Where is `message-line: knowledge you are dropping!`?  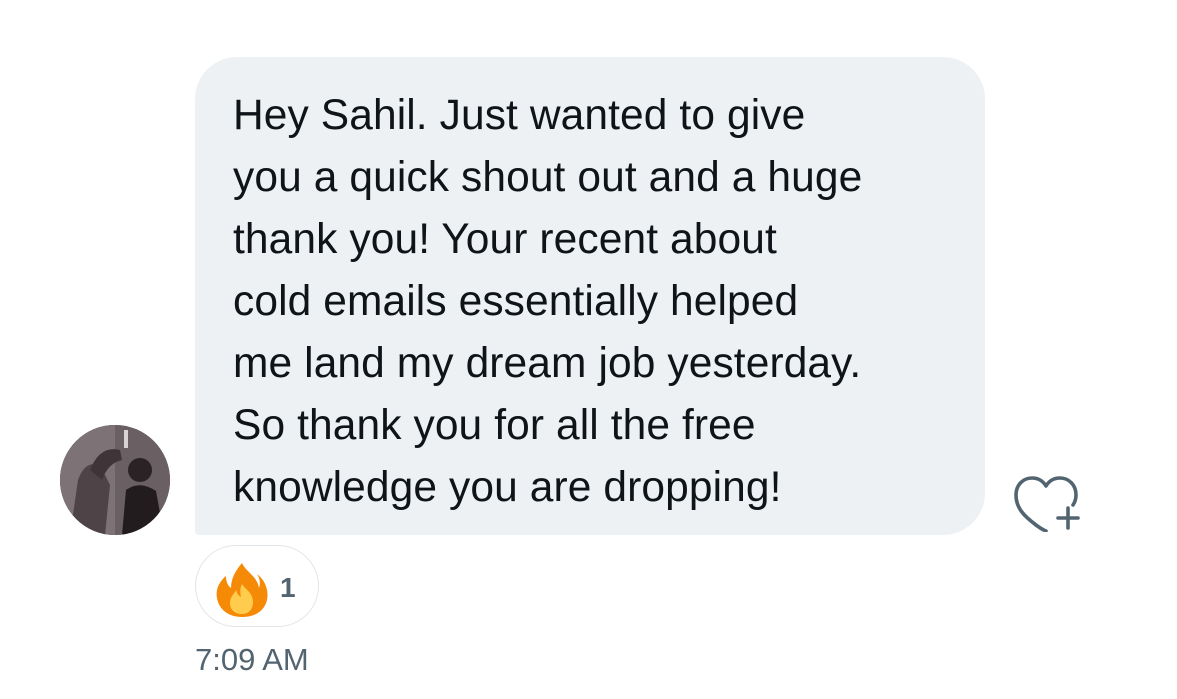
message-line: knowledge you are dropping! is located at coordinates (507, 487).